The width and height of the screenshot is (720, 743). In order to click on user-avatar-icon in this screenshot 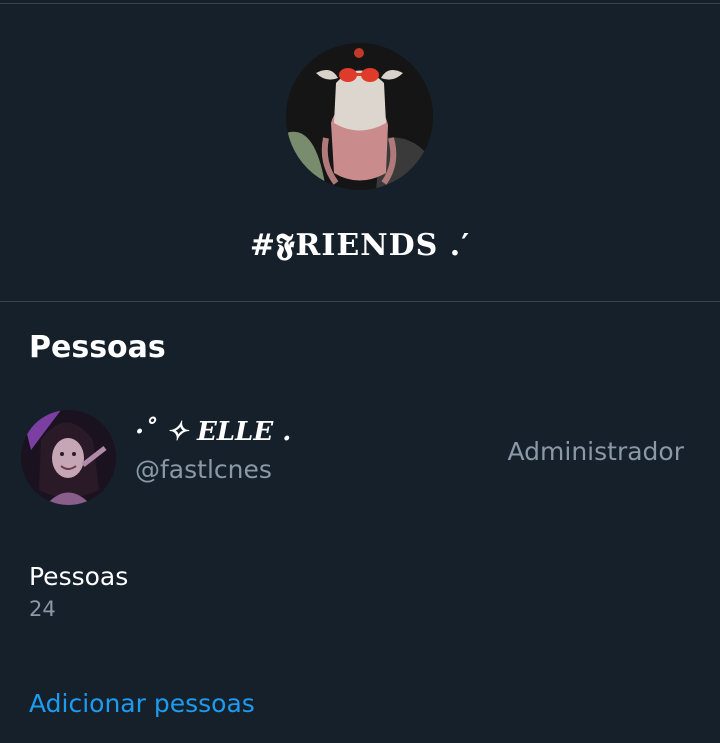, I will do `click(68, 457)`.